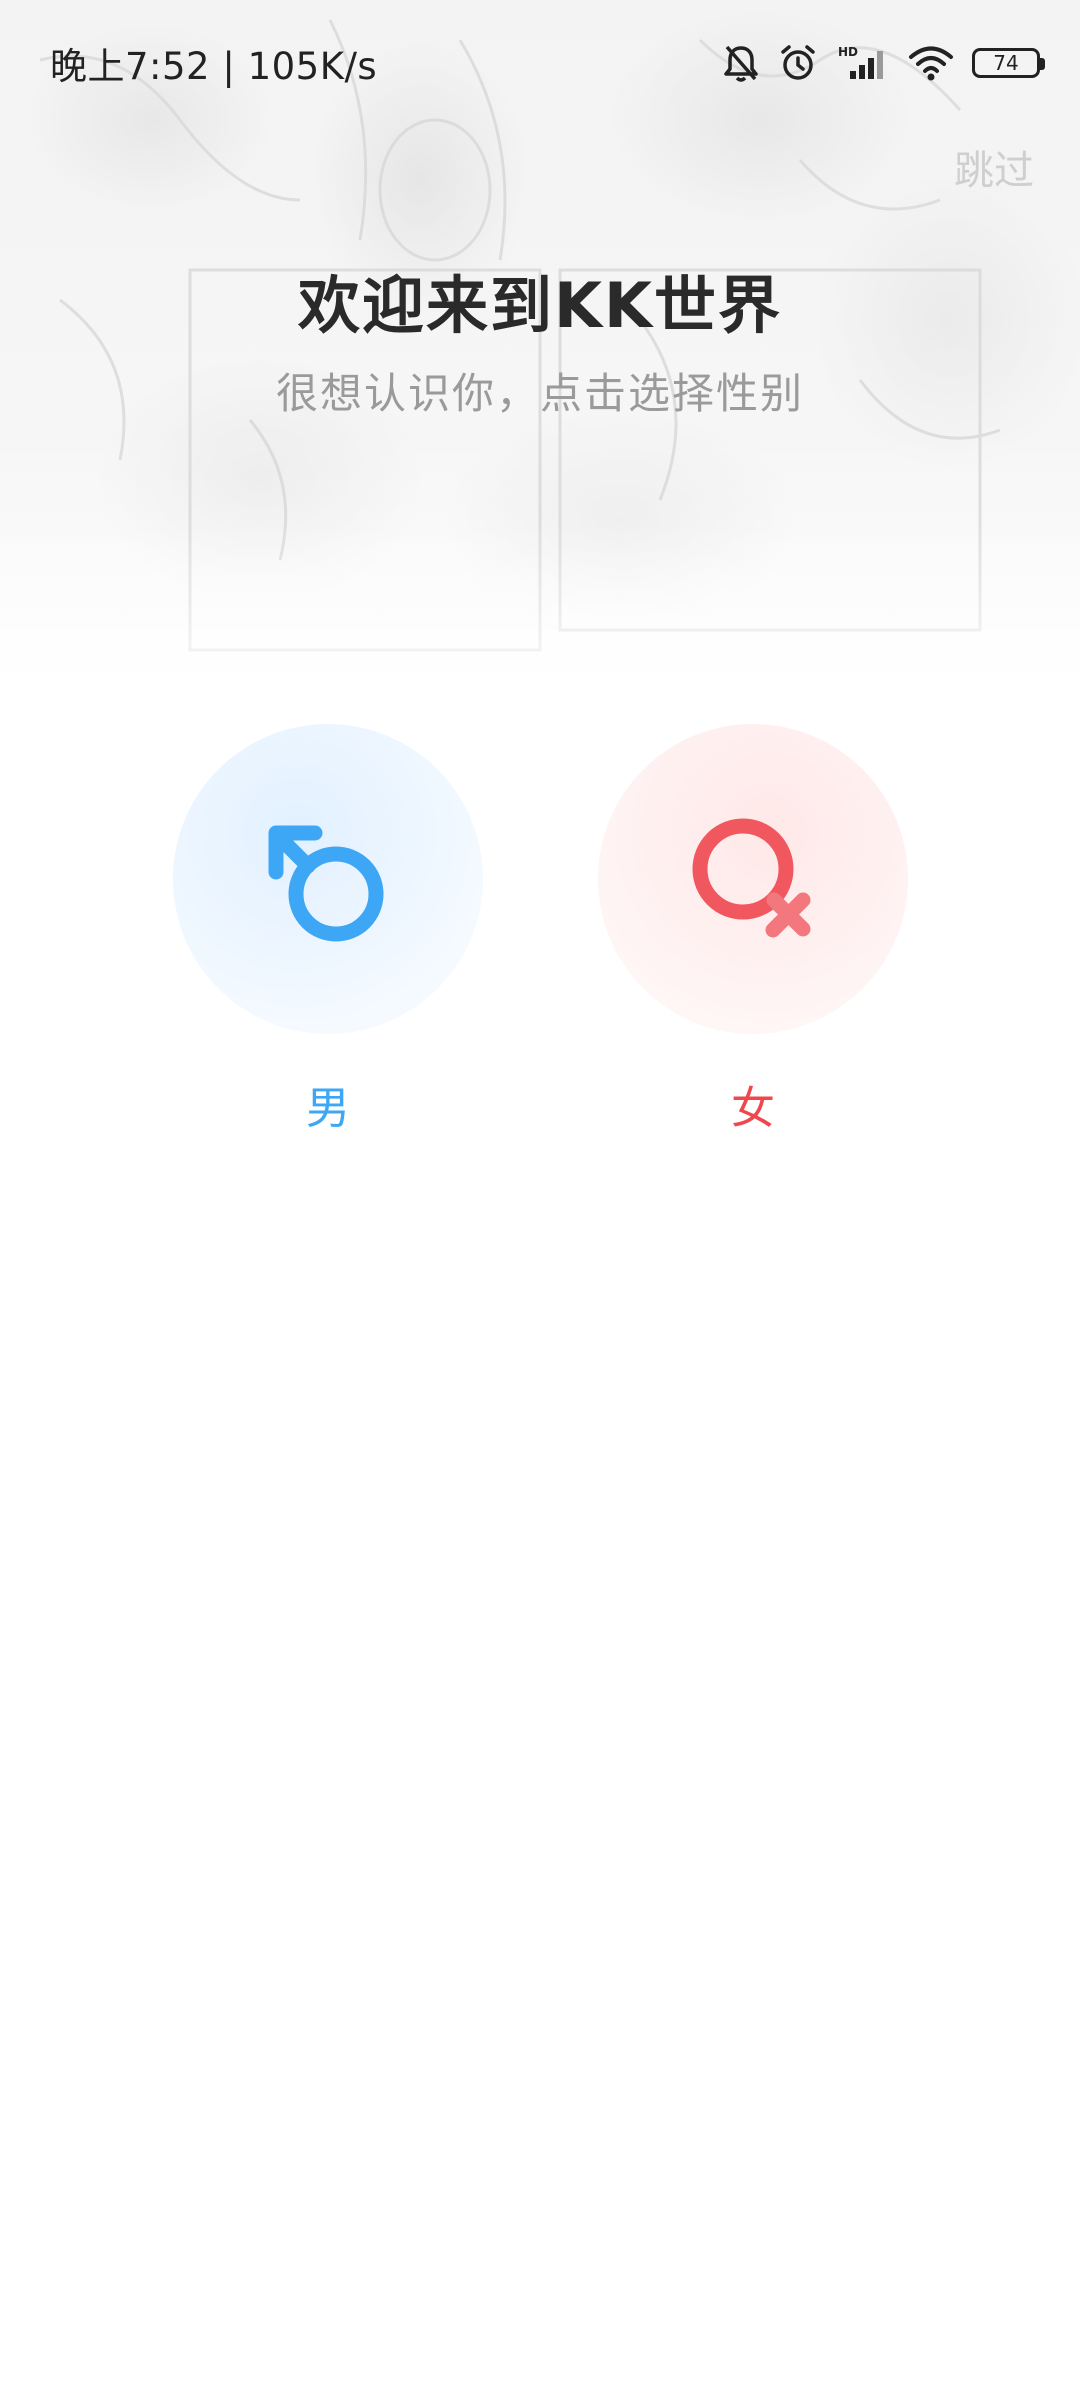 The image size is (1080, 2400). Describe the element at coordinates (994, 167) in the screenshot. I see `skip-button: 跳过` at that location.